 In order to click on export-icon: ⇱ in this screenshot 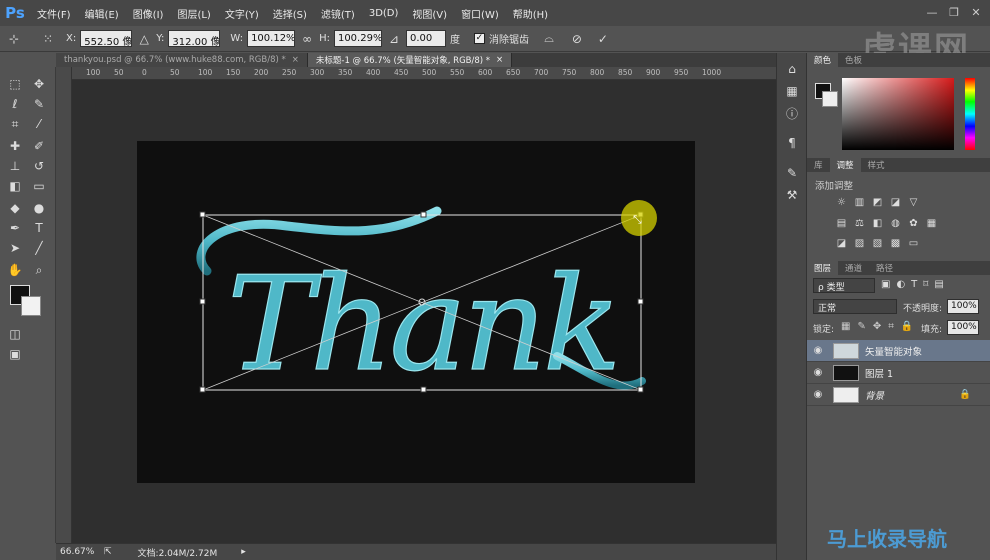, I will do `click(108, 552)`.